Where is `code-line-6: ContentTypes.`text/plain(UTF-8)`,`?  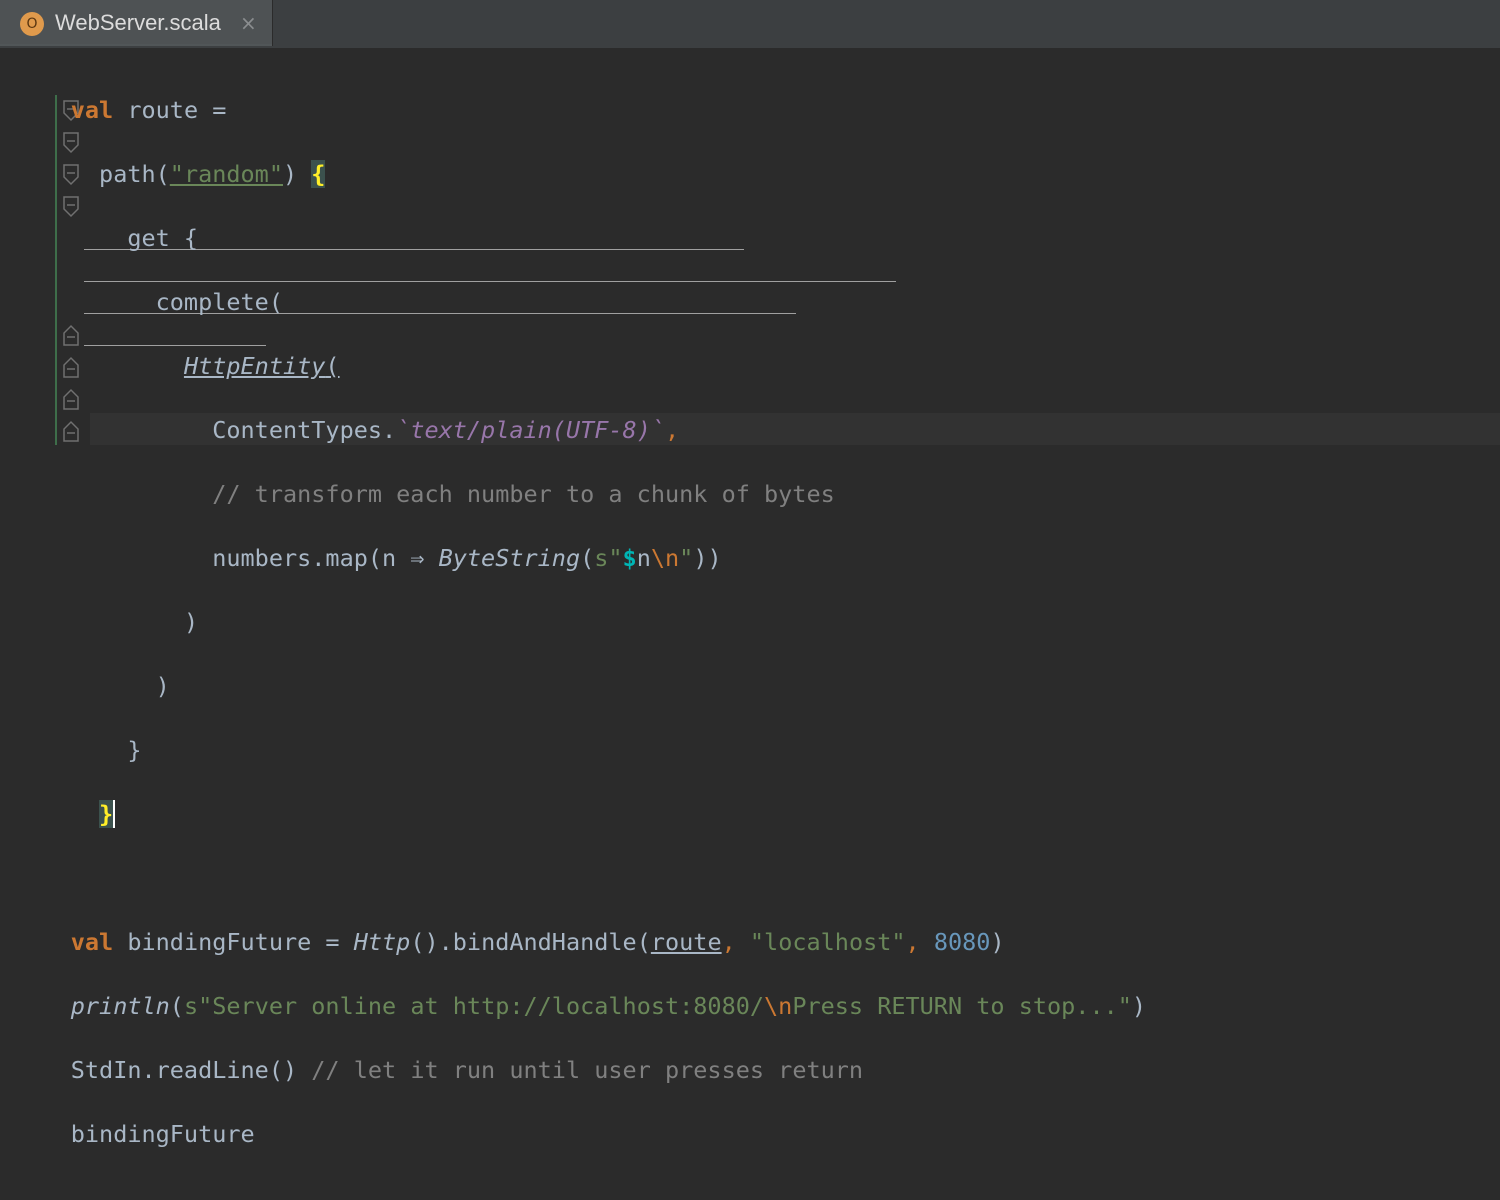
code-line-6: ContentTypes.`text/plain(UTF-8)`, is located at coordinates (446, 430).